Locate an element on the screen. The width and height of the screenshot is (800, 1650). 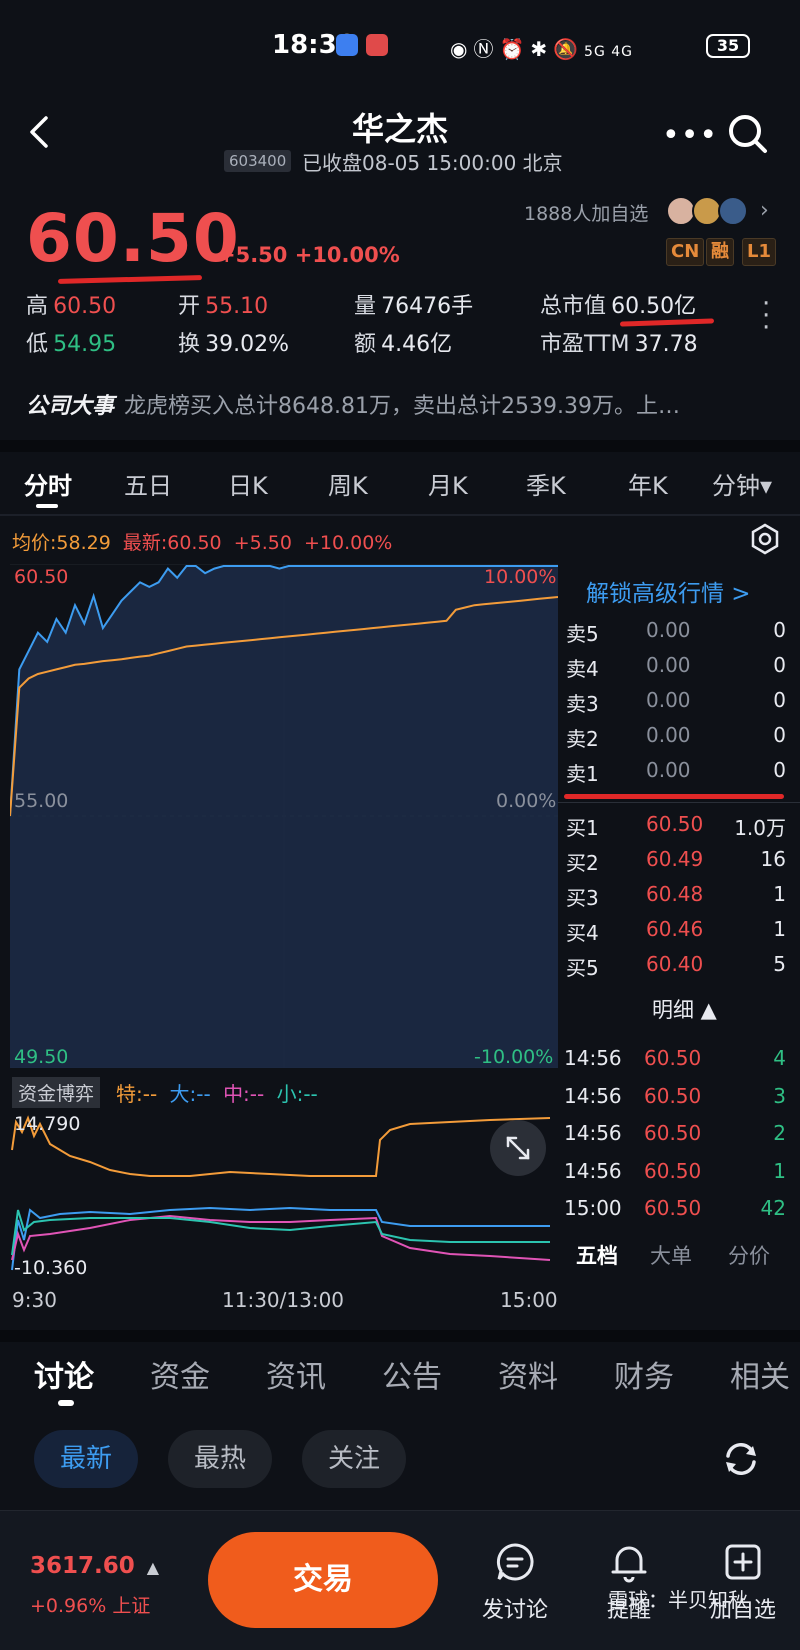
tab-level5: 五档 is located at coordinates (597, 1255).